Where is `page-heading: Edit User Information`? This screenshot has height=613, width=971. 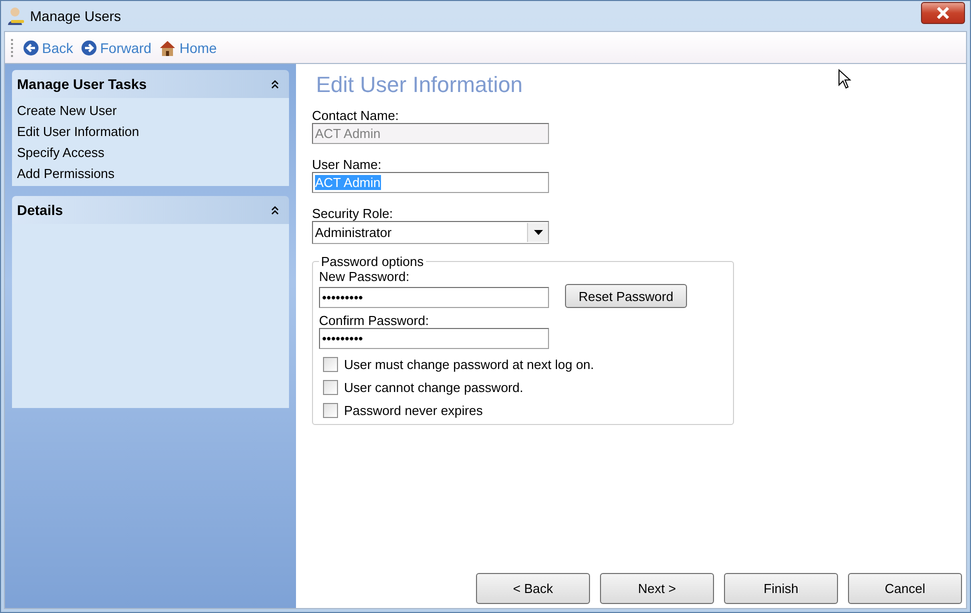 page-heading: Edit User Information is located at coordinates (419, 85).